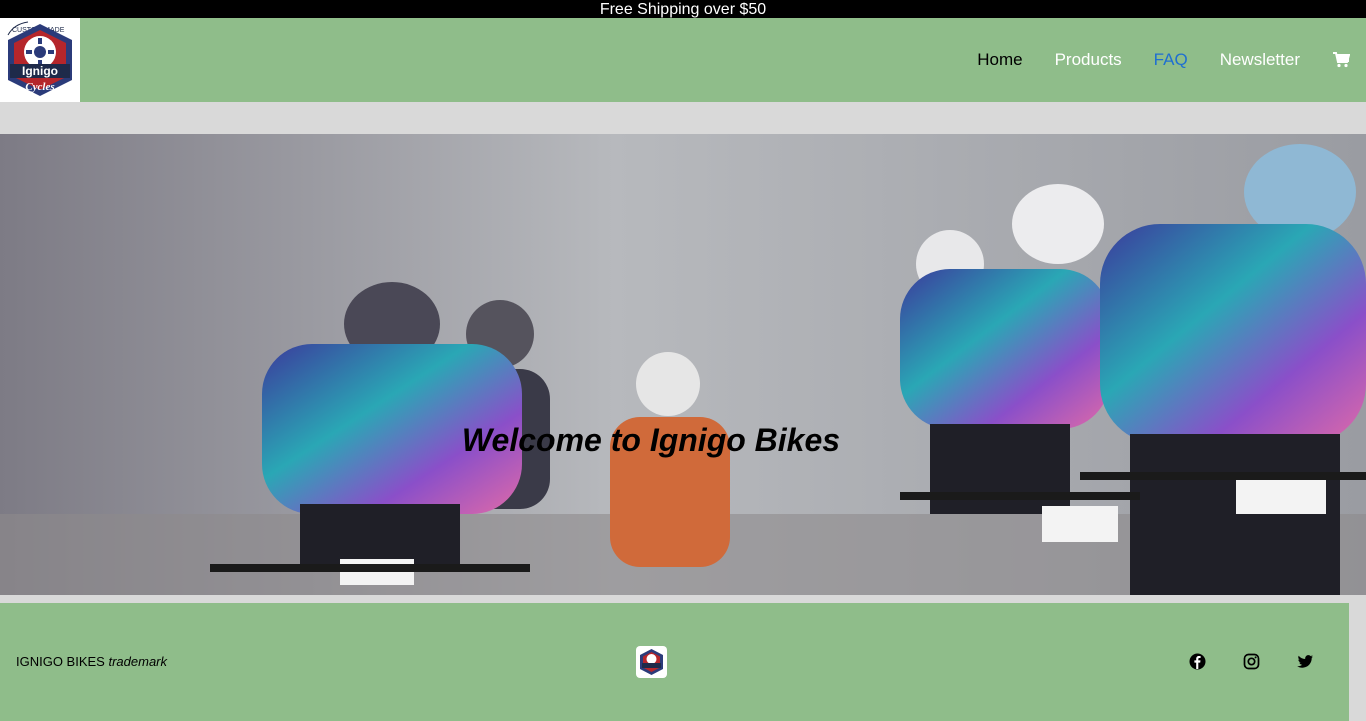  I want to click on announcement-bar: Free Shipping over $50, so click(683, 9).